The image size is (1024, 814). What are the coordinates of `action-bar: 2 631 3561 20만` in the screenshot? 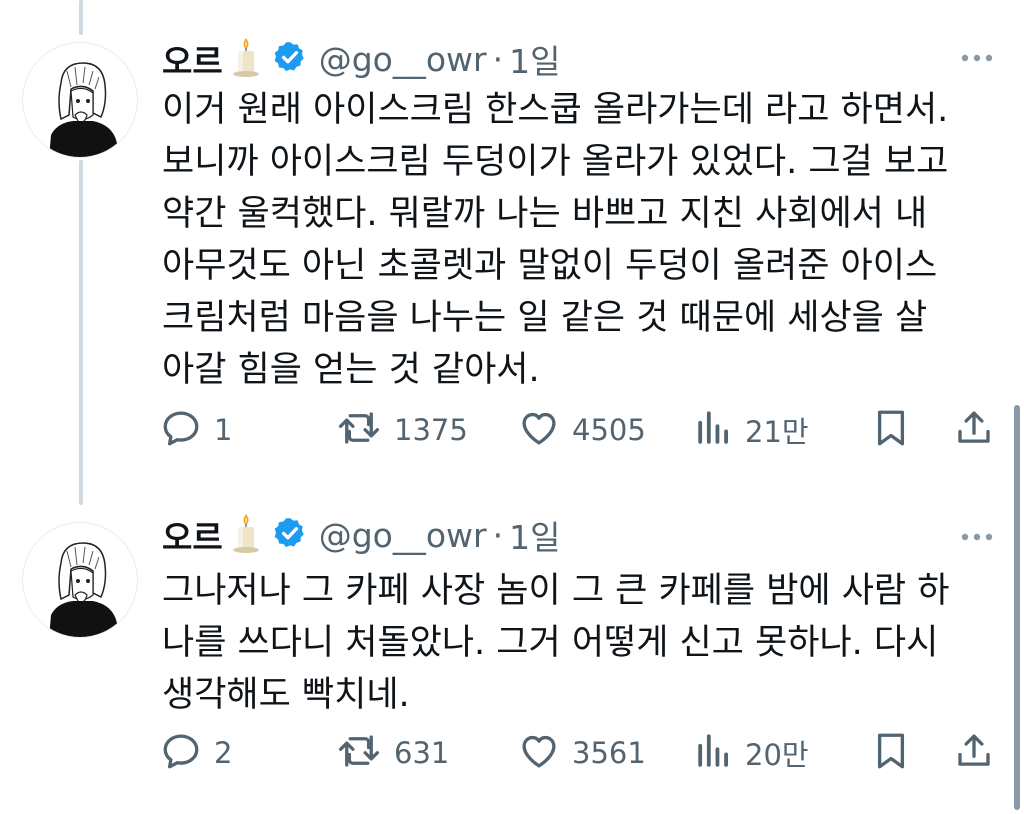 It's located at (512, 753).